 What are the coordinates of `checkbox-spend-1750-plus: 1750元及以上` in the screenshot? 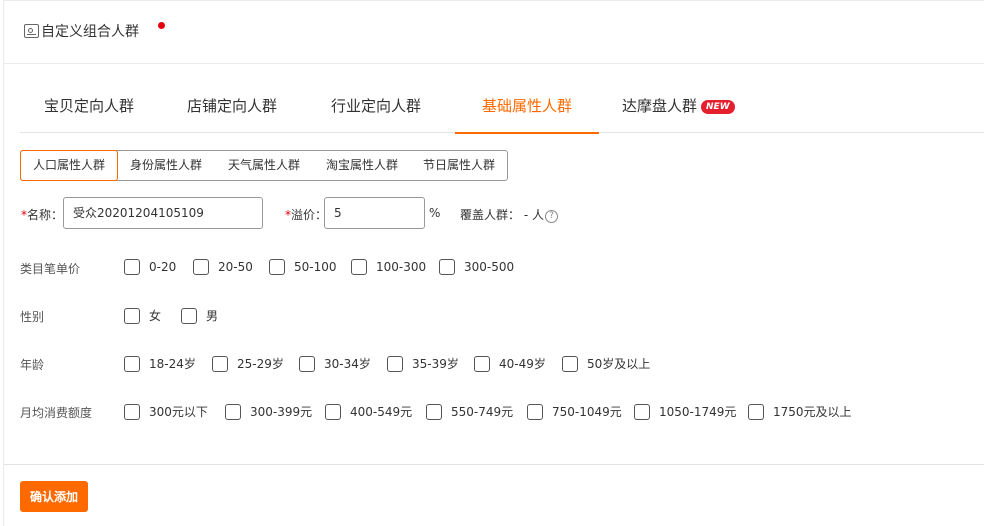 It's located at (800, 411).